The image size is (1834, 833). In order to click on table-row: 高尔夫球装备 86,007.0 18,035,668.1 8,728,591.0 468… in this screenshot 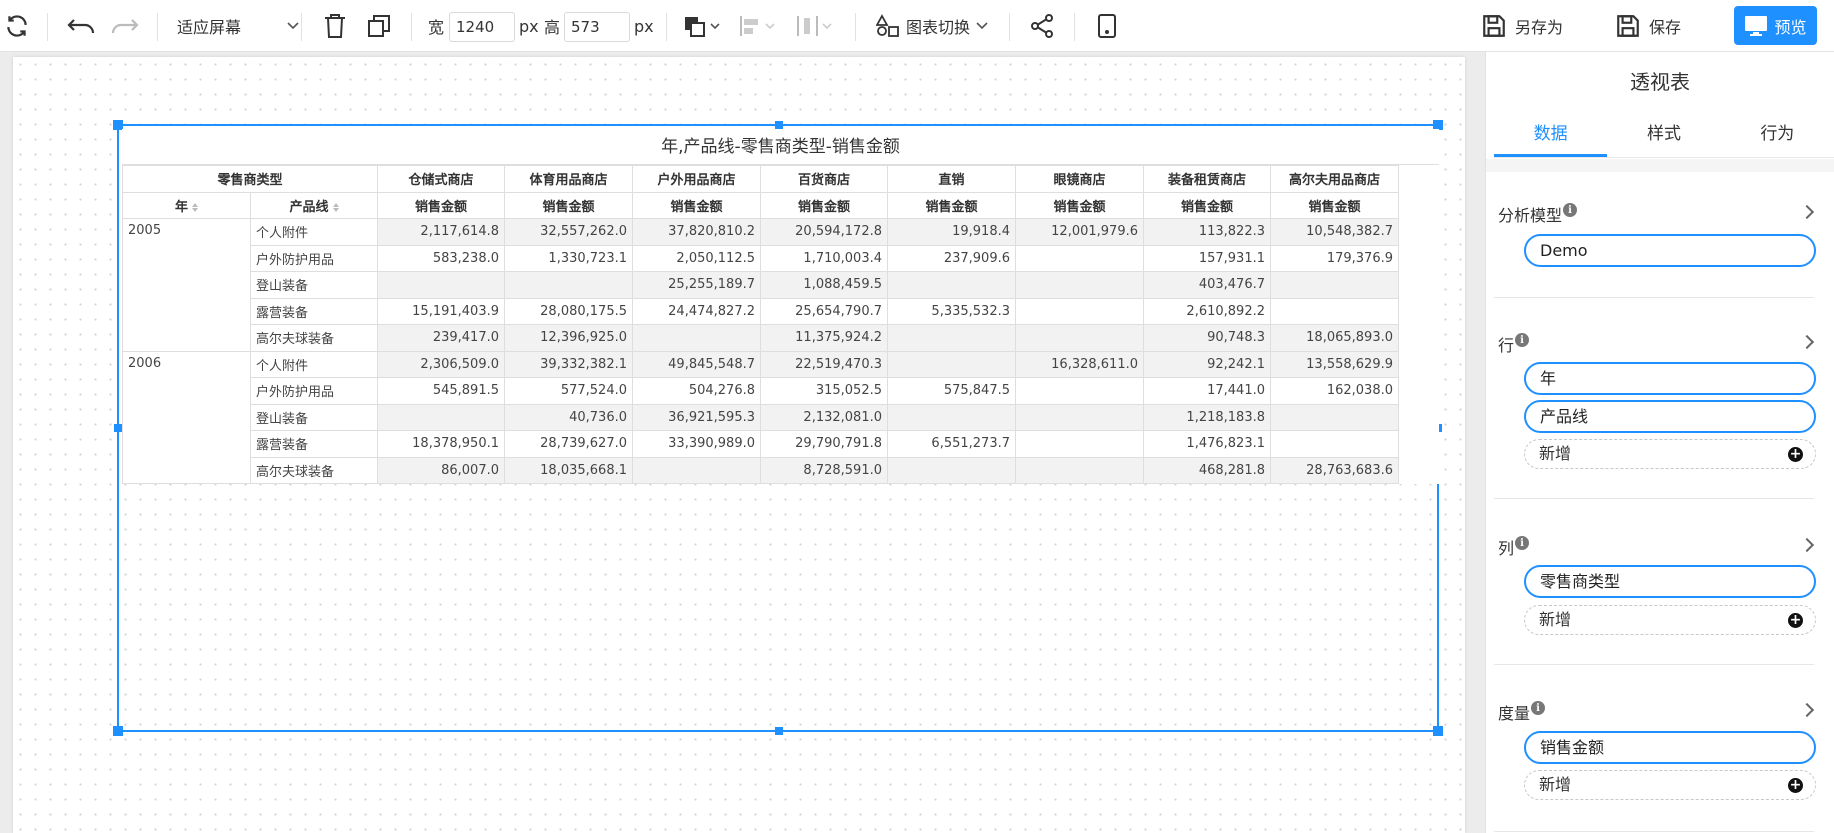, I will do `click(761, 470)`.